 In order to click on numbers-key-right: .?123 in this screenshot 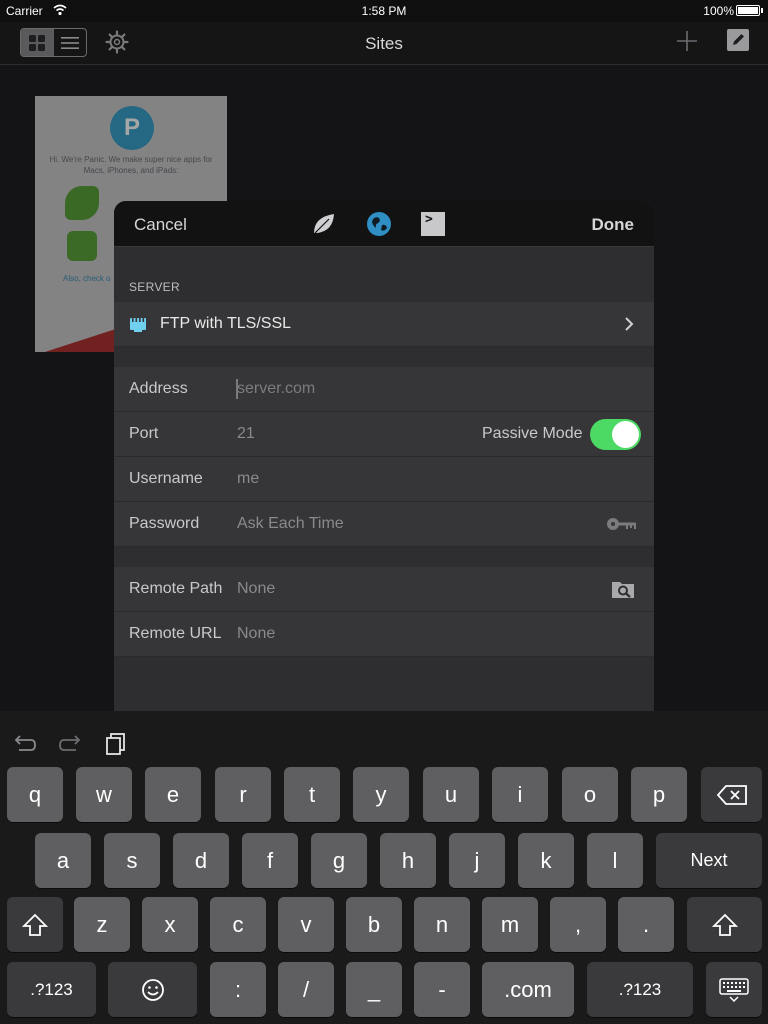, I will do `click(640, 989)`.